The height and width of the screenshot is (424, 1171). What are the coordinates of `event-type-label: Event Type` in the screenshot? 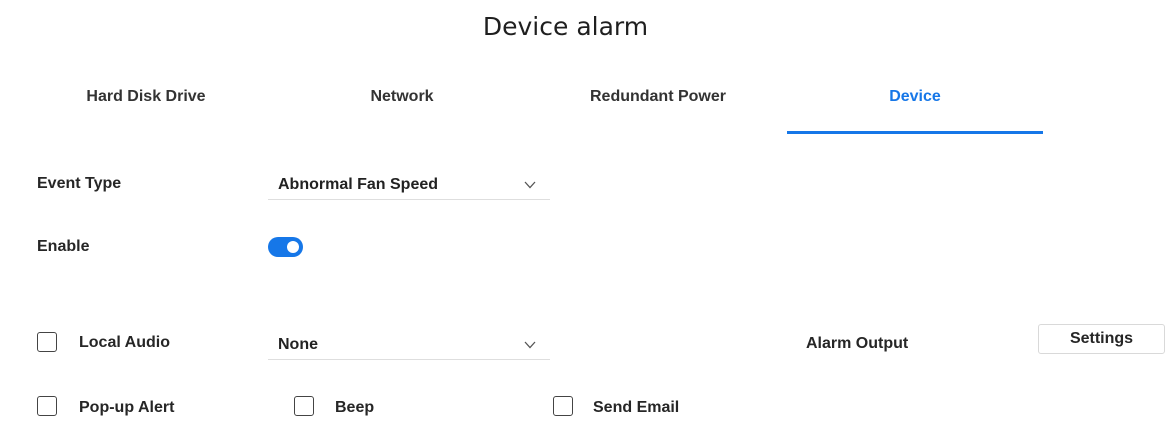 It's located at (79, 183).